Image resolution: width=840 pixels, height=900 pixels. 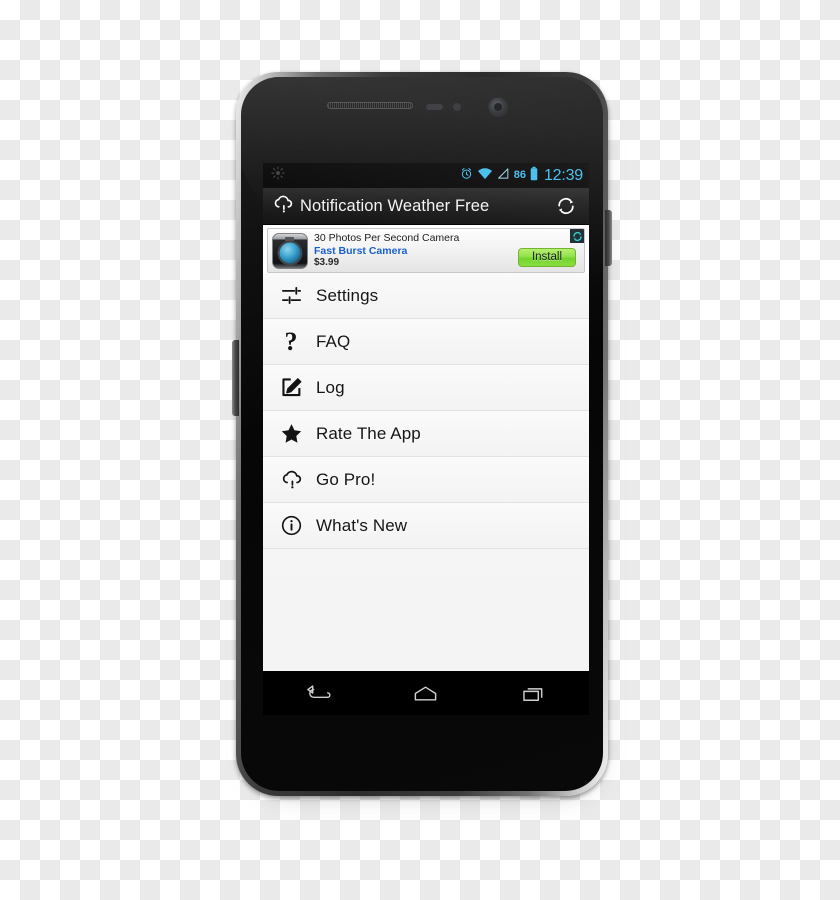 What do you see at coordinates (485, 176) in the screenshot?
I see `wifi-icon` at bounding box center [485, 176].